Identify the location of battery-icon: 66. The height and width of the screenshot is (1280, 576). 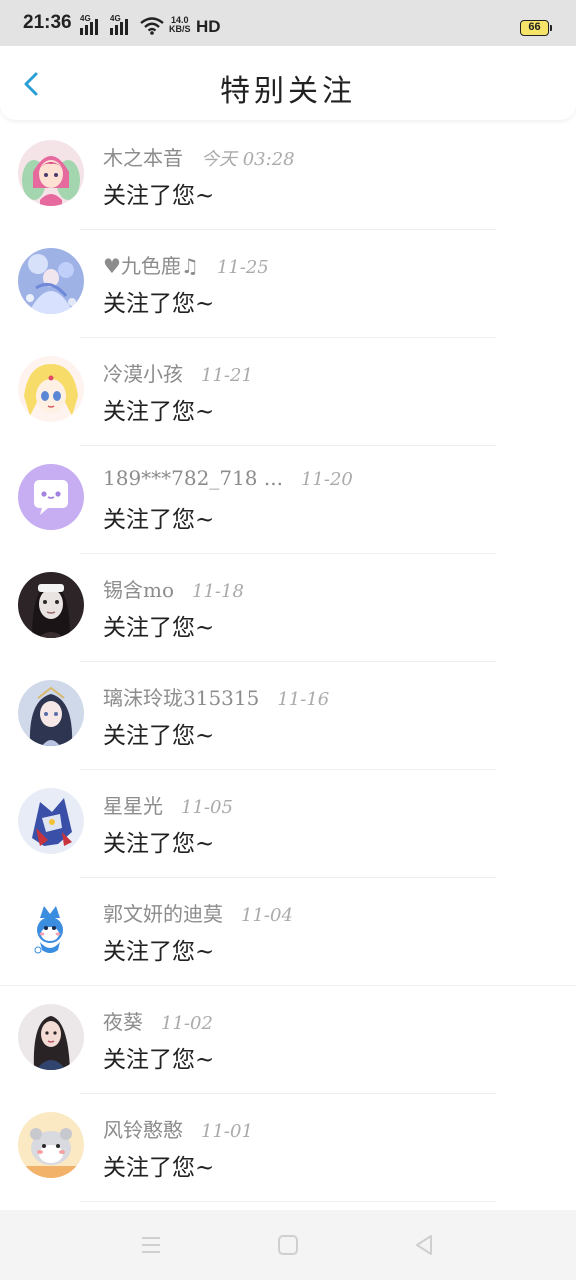
(536, 28).